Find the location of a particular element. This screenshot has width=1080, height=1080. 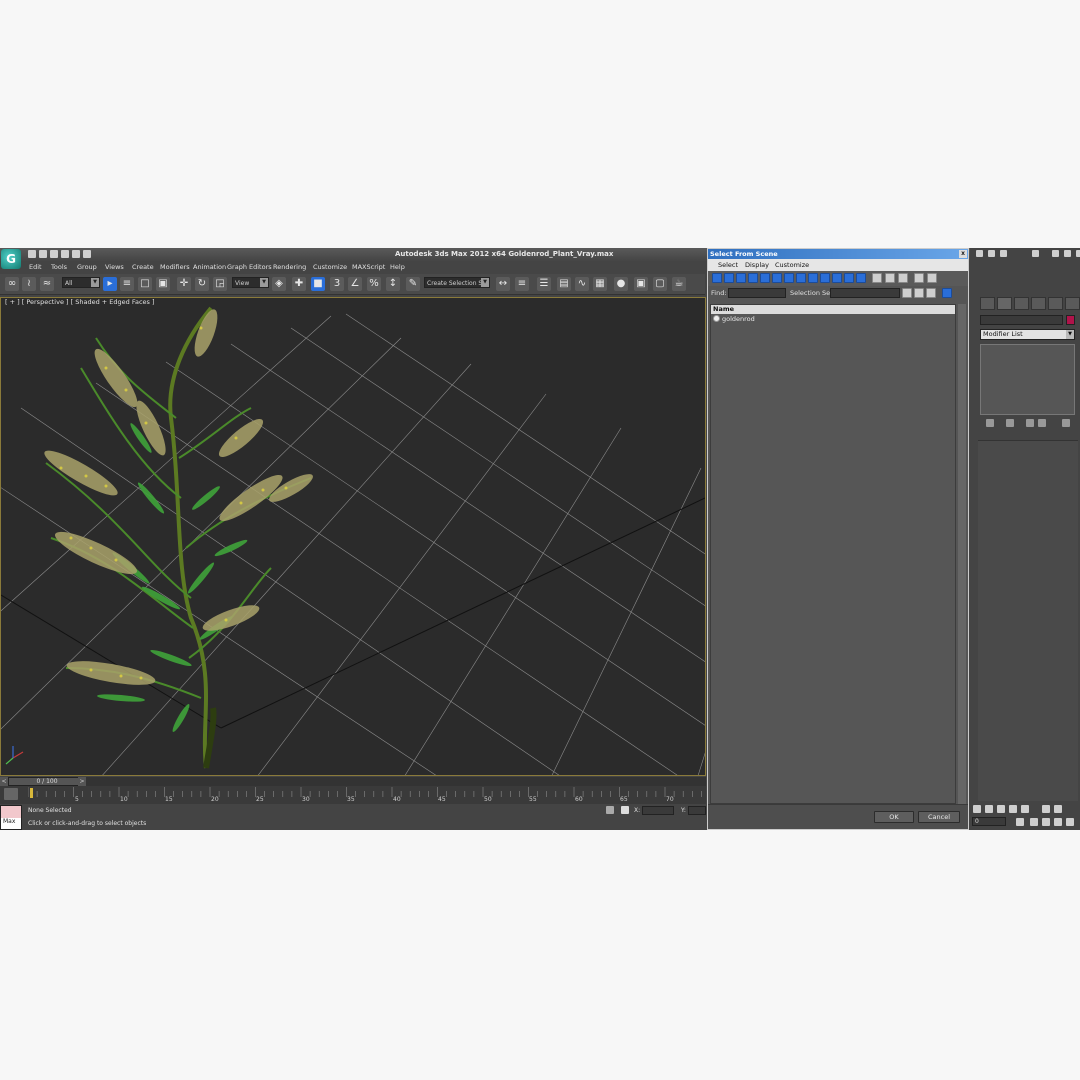

unlink-icon: ≀ is located at coordinates (29, 284).